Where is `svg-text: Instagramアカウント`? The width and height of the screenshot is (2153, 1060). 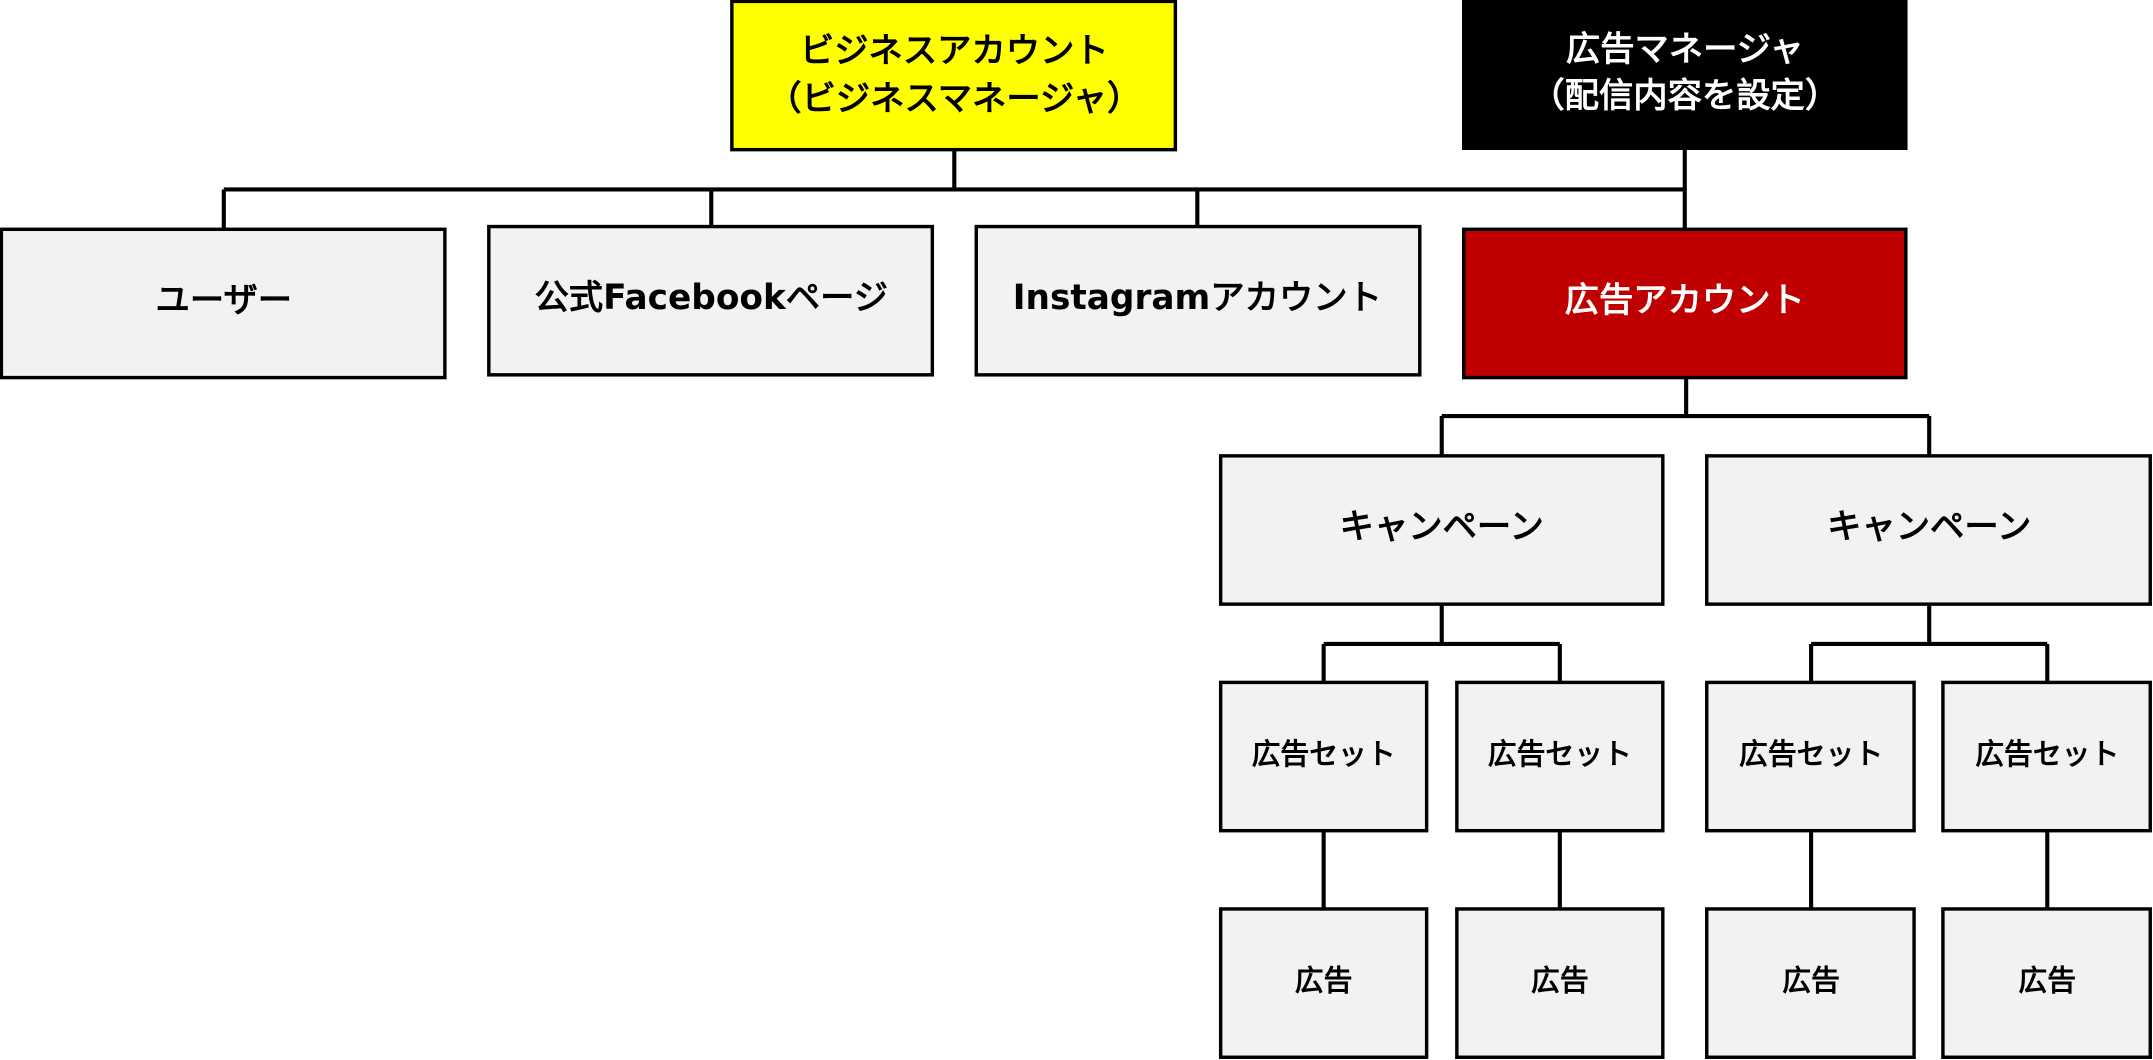 svg-text: Instagramアカウント is located at coordinates (1197, 298).